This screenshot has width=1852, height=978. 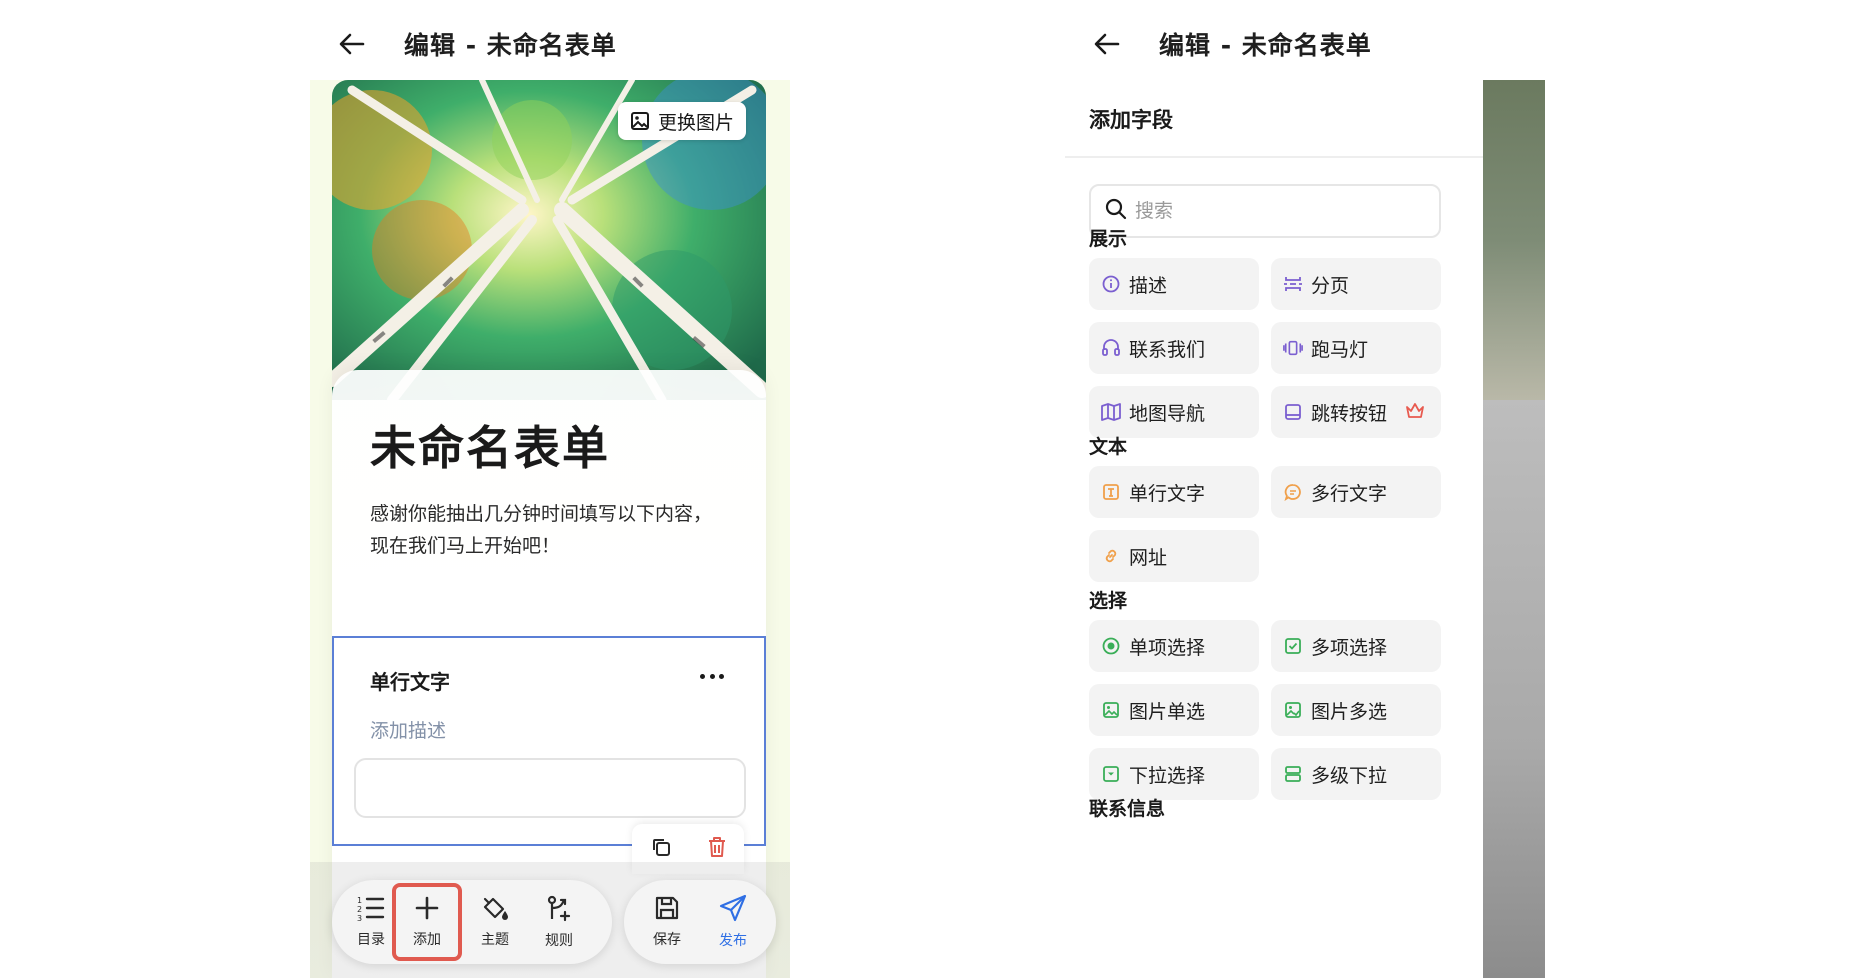 I want to click on publish-button: 发布, so click(x=733, y=922).